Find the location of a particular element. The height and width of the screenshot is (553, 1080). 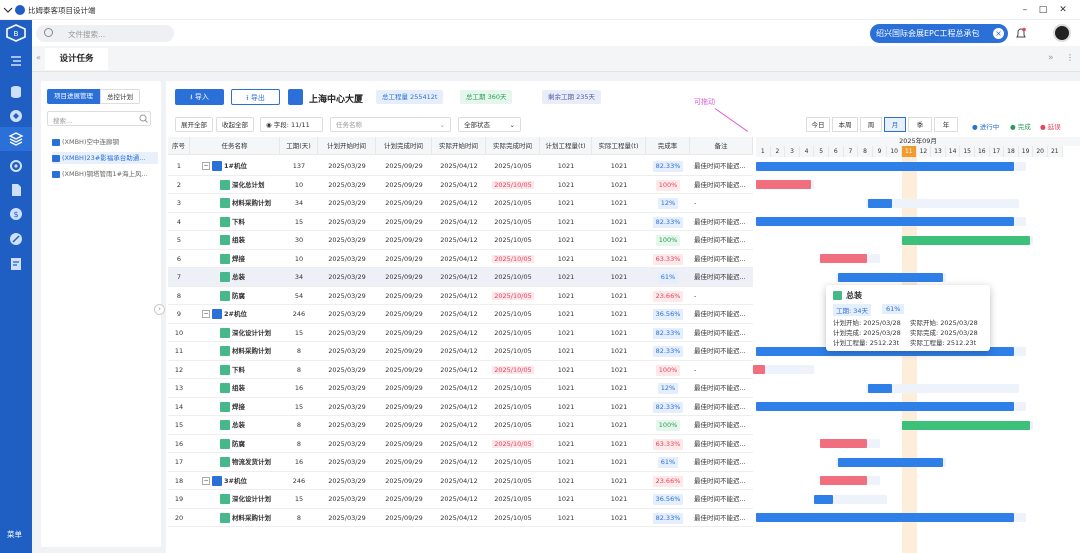

view-button-2: 周 is located at coordinates (871, 124).